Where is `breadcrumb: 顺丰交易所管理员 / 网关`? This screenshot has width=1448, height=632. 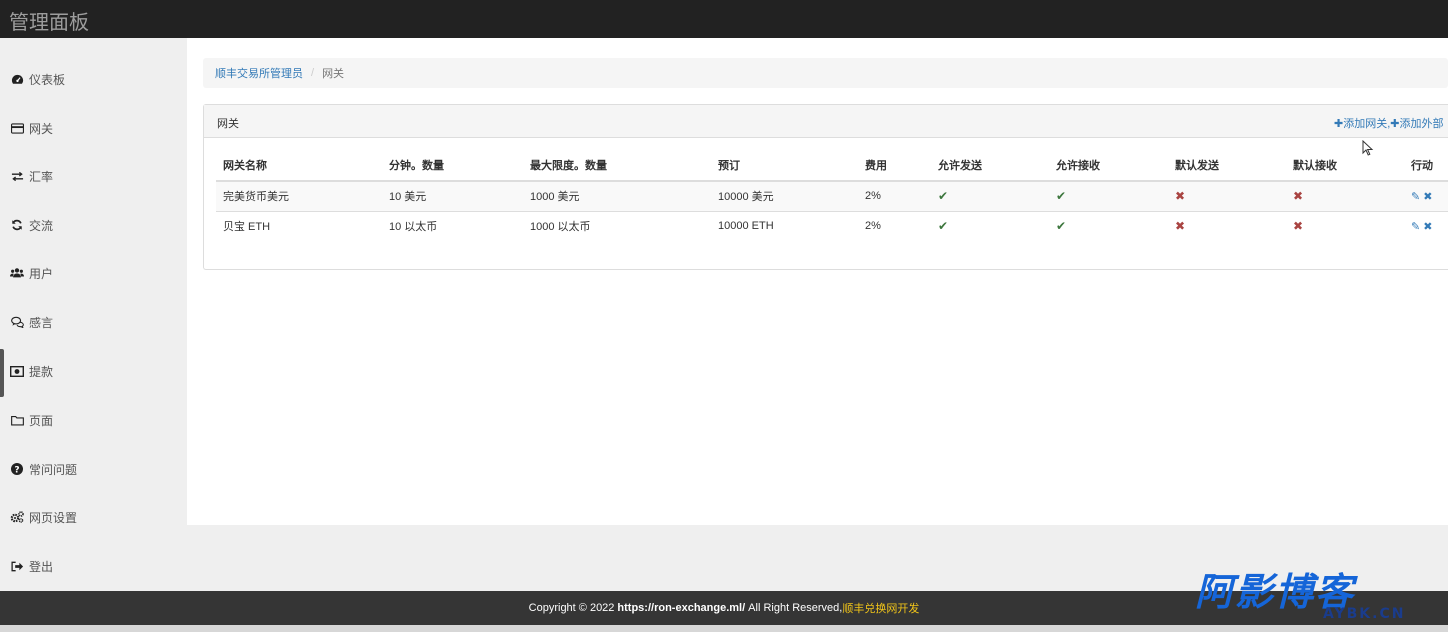
breadcrumb: 顺丰交易所管理员 / 网关 is located at coordinates (825, 73).